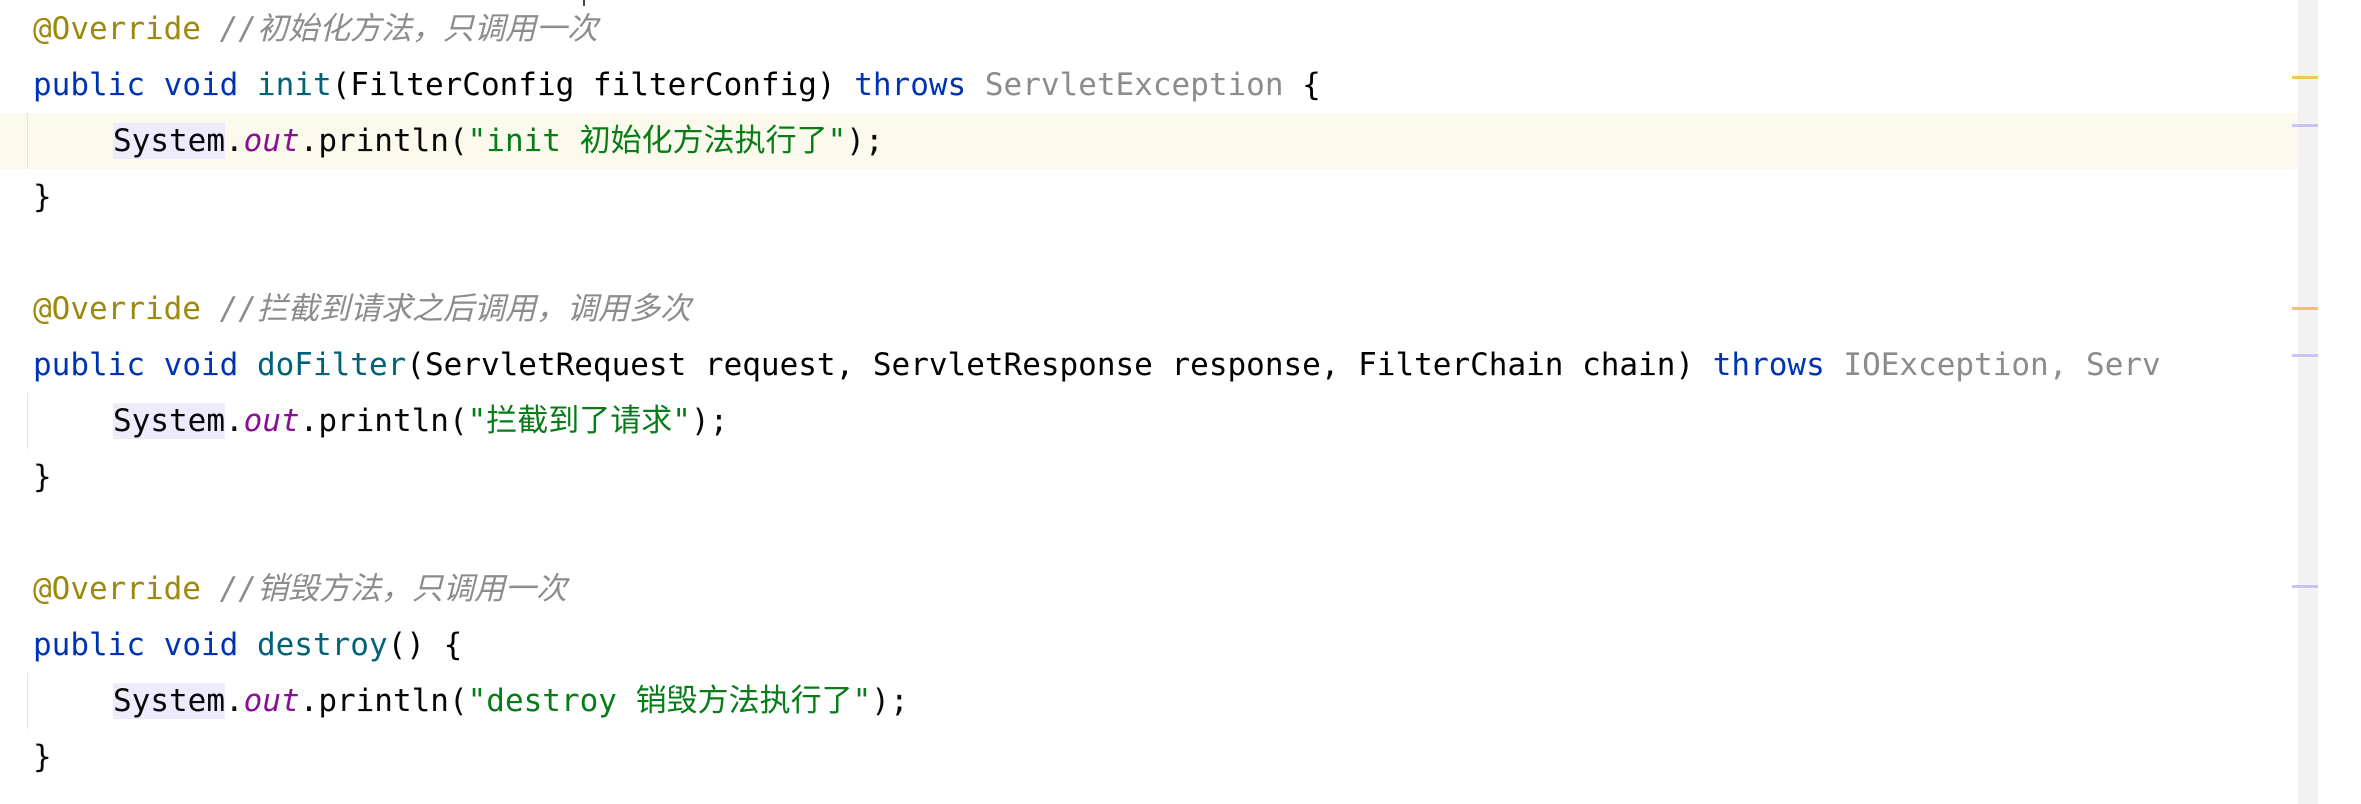  I want to click on code-line-content: public void destroy() {, so click(247, 645).